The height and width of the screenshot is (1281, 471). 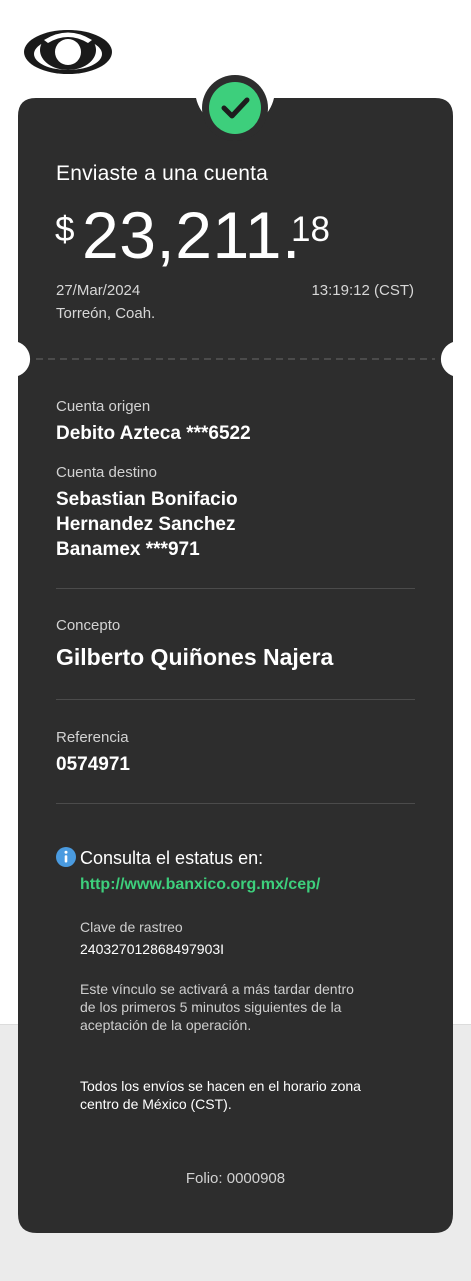 I want to click on tracking-label: Clave de rastreo, so click(x=131, y=927).